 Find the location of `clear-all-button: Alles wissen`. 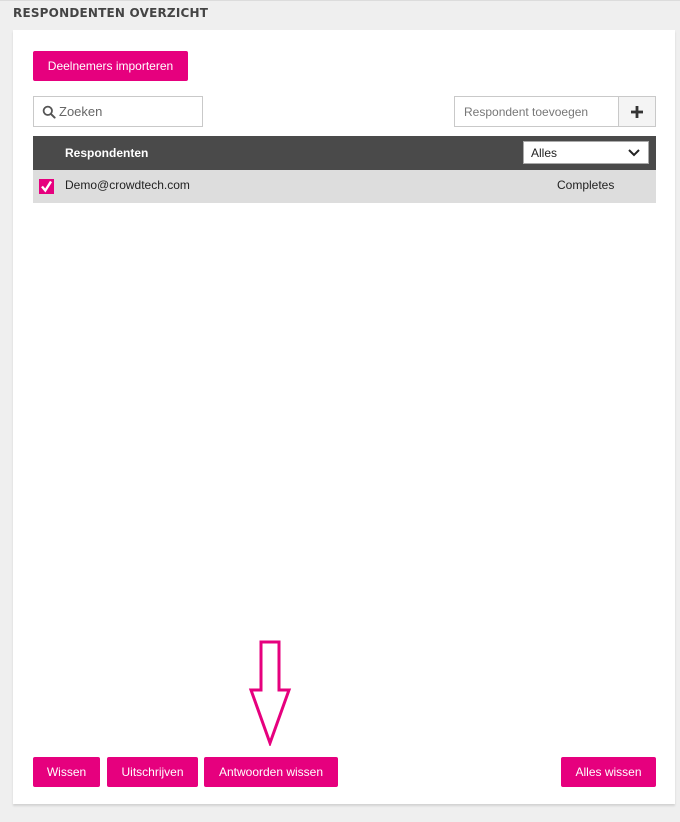

clear-all-button: Alles wissen is located at coordinates (608, 772).